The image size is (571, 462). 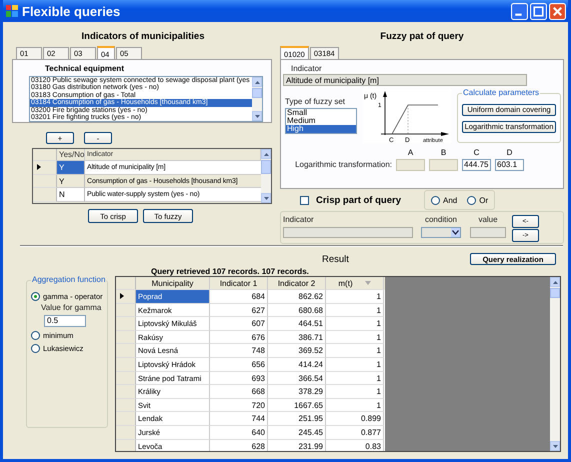 What do you see at coordinates (509, 164) in the screenshot?
I see `parameter-field: 603.1` at bounding box center [509, 164].